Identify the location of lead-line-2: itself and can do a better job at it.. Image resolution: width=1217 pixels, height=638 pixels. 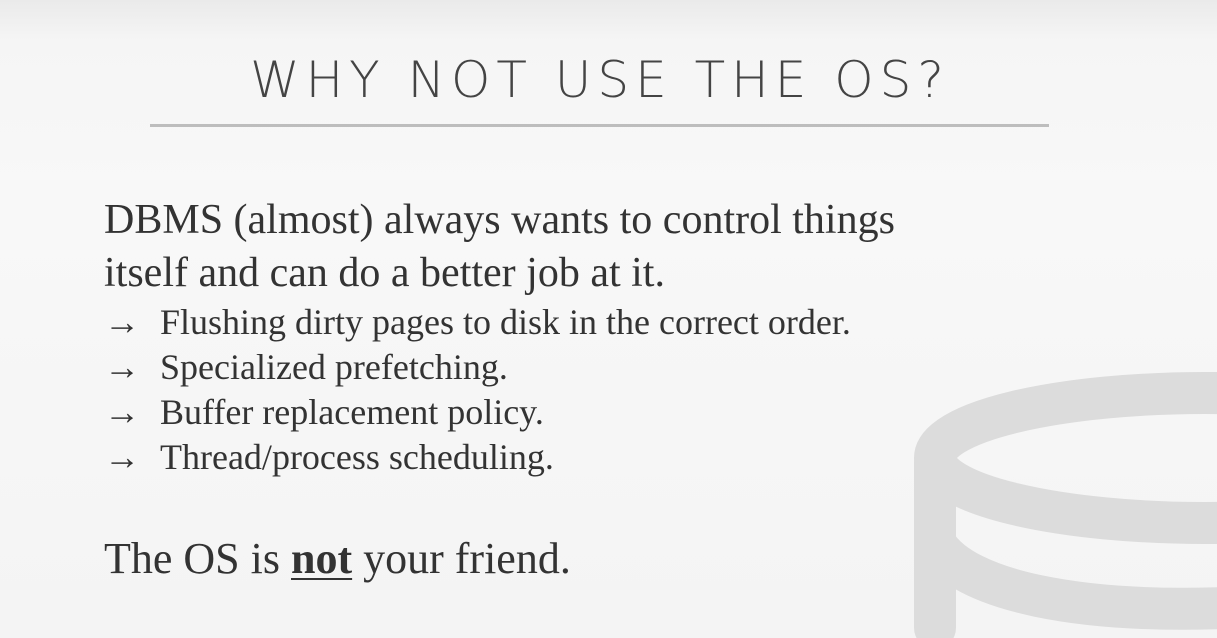
(384, 273).